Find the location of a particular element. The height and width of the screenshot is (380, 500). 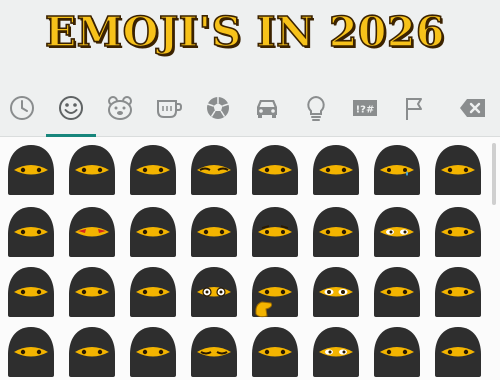

cup-icon is located at coordinates (170, 109).